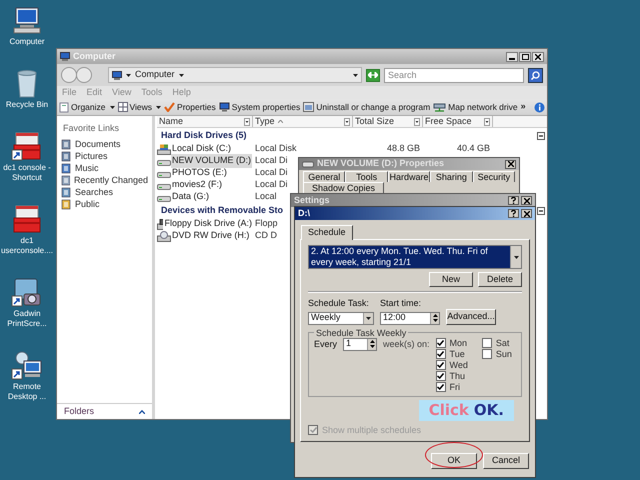 This screenshot has width=640, height=480. What do you see at coordinates (475, 107) in the screenshot?
I see `toolbar-button: Map network drive` at bounding box center [475, 107].